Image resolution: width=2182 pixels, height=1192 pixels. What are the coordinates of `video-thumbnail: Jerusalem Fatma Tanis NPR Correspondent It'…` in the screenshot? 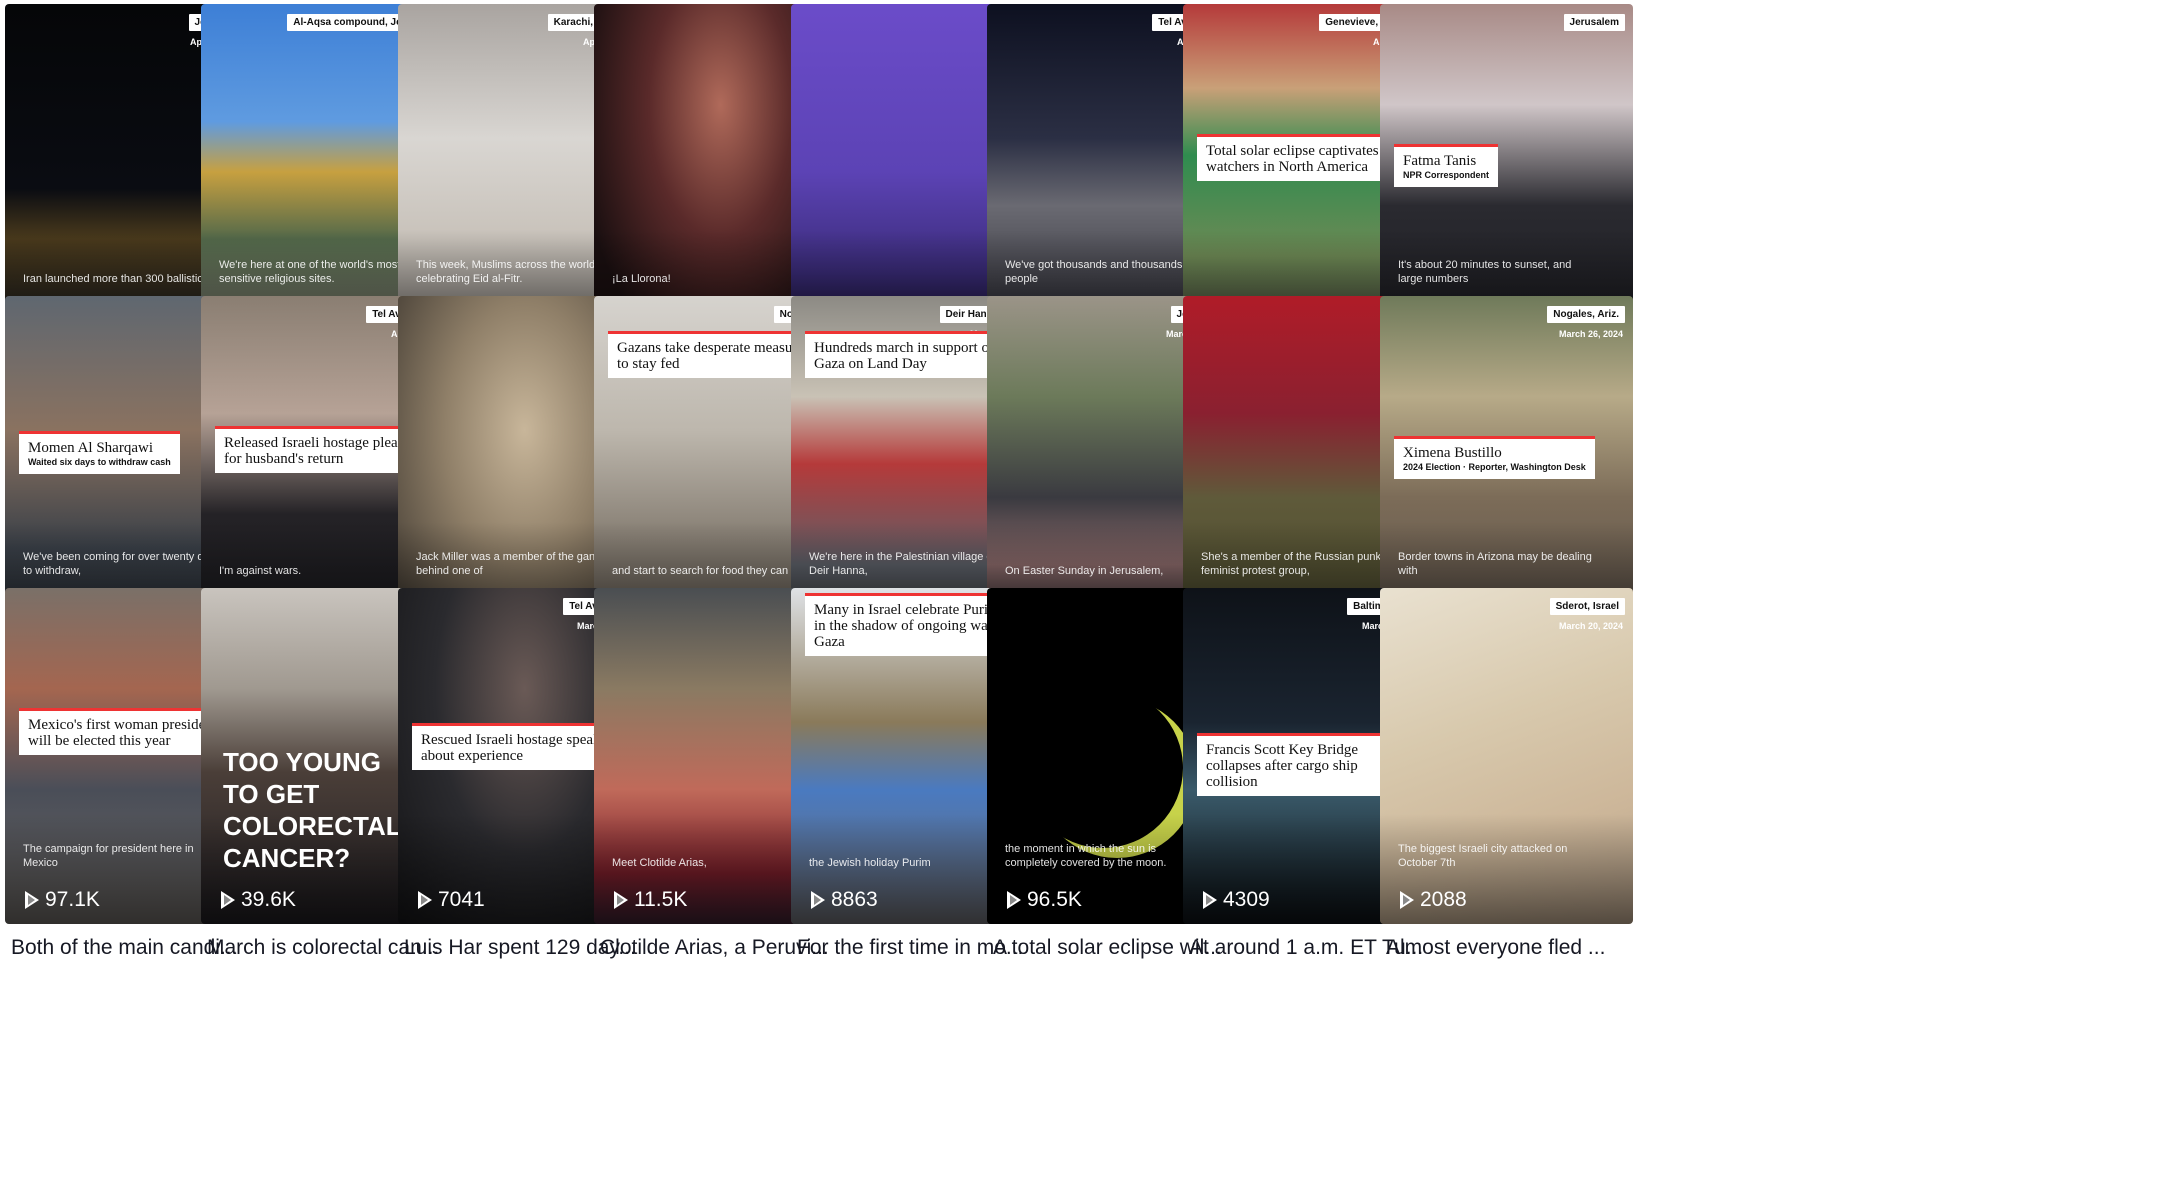 It's located at (1506, 172).